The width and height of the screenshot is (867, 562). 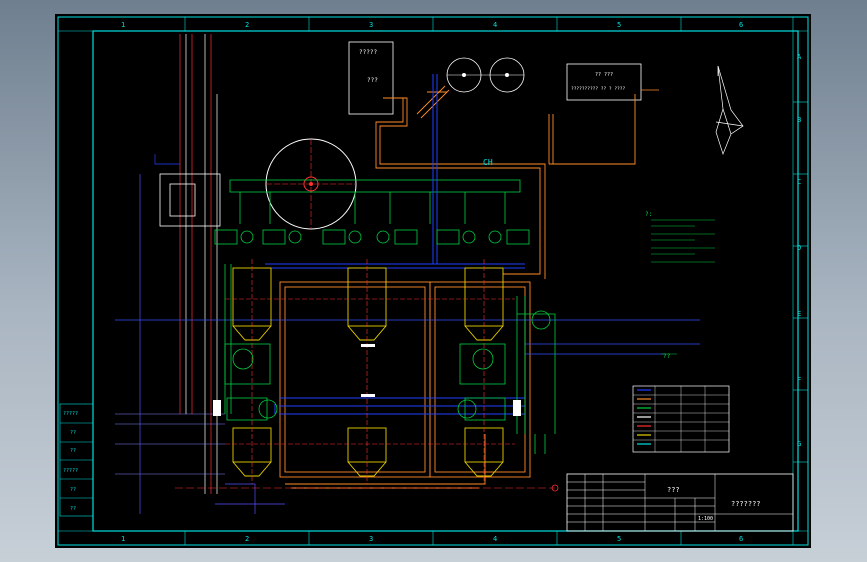 I want to click on zone-col-label-bottom: 2, so click(x=247, y=539).